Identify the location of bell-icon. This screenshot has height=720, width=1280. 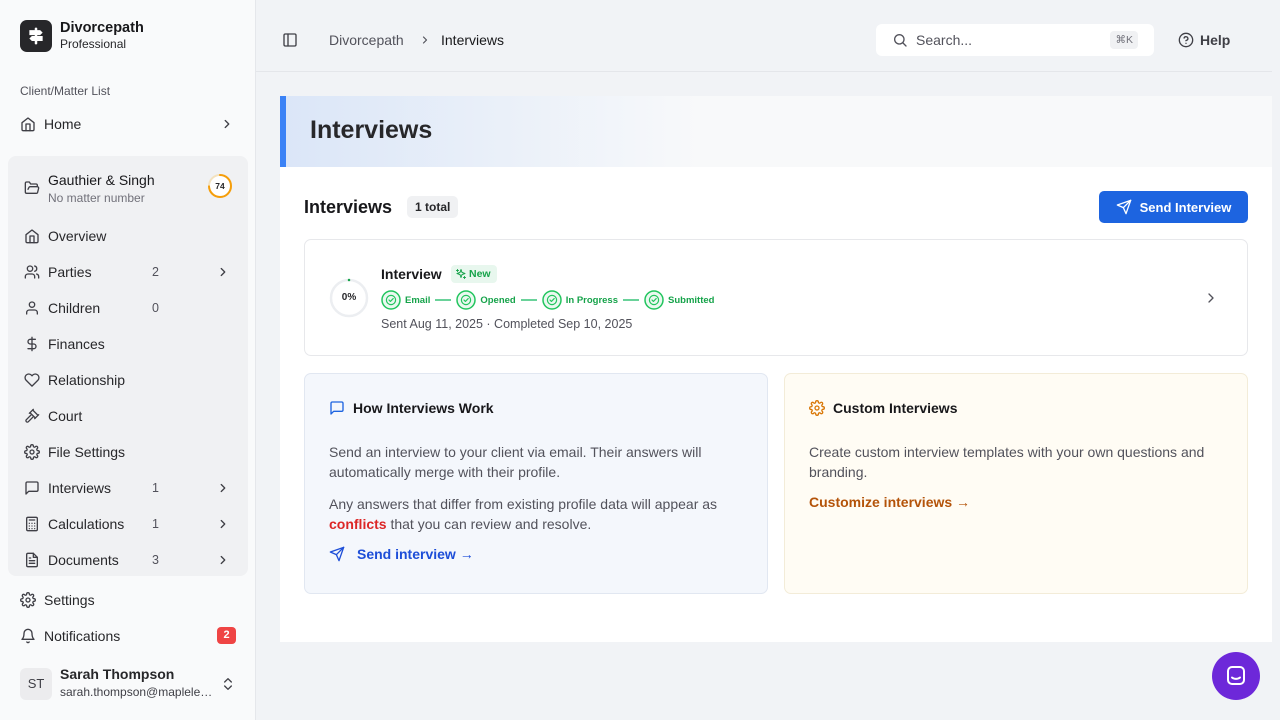
(28, 636).